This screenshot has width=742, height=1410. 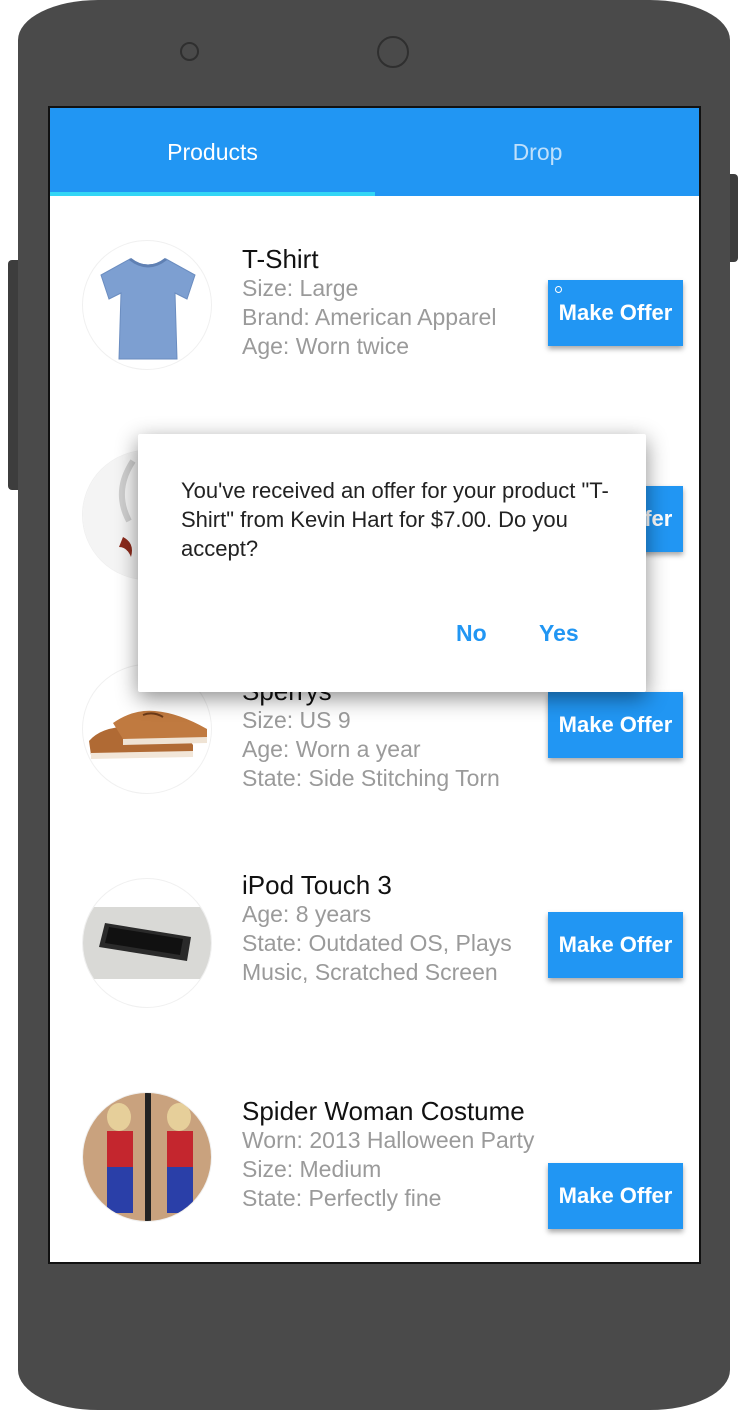 What do you see at coordinates (371, 778) in the screenshot?
I see `product-detail: State: Side Stitching Torn` at bounding box center [371, 778].